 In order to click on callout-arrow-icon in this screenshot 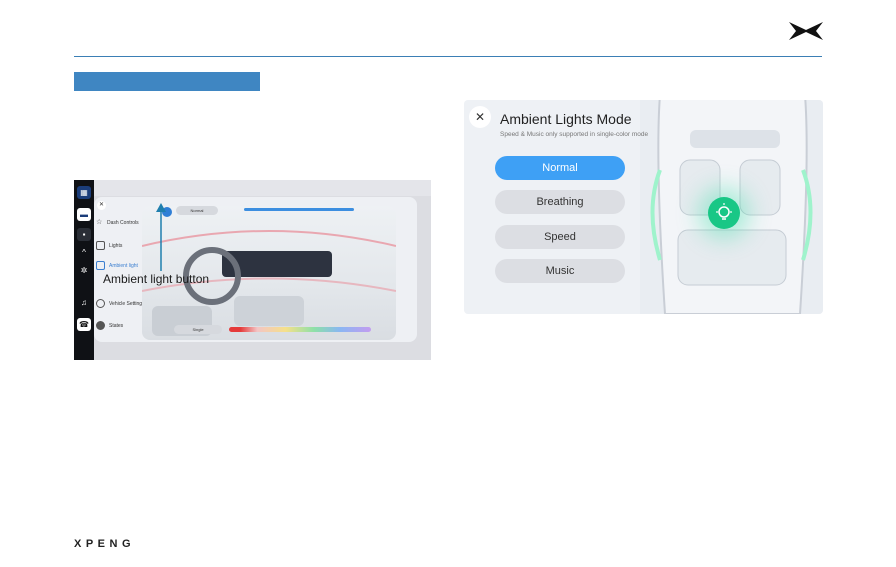, I will do `click(161, 237)`.